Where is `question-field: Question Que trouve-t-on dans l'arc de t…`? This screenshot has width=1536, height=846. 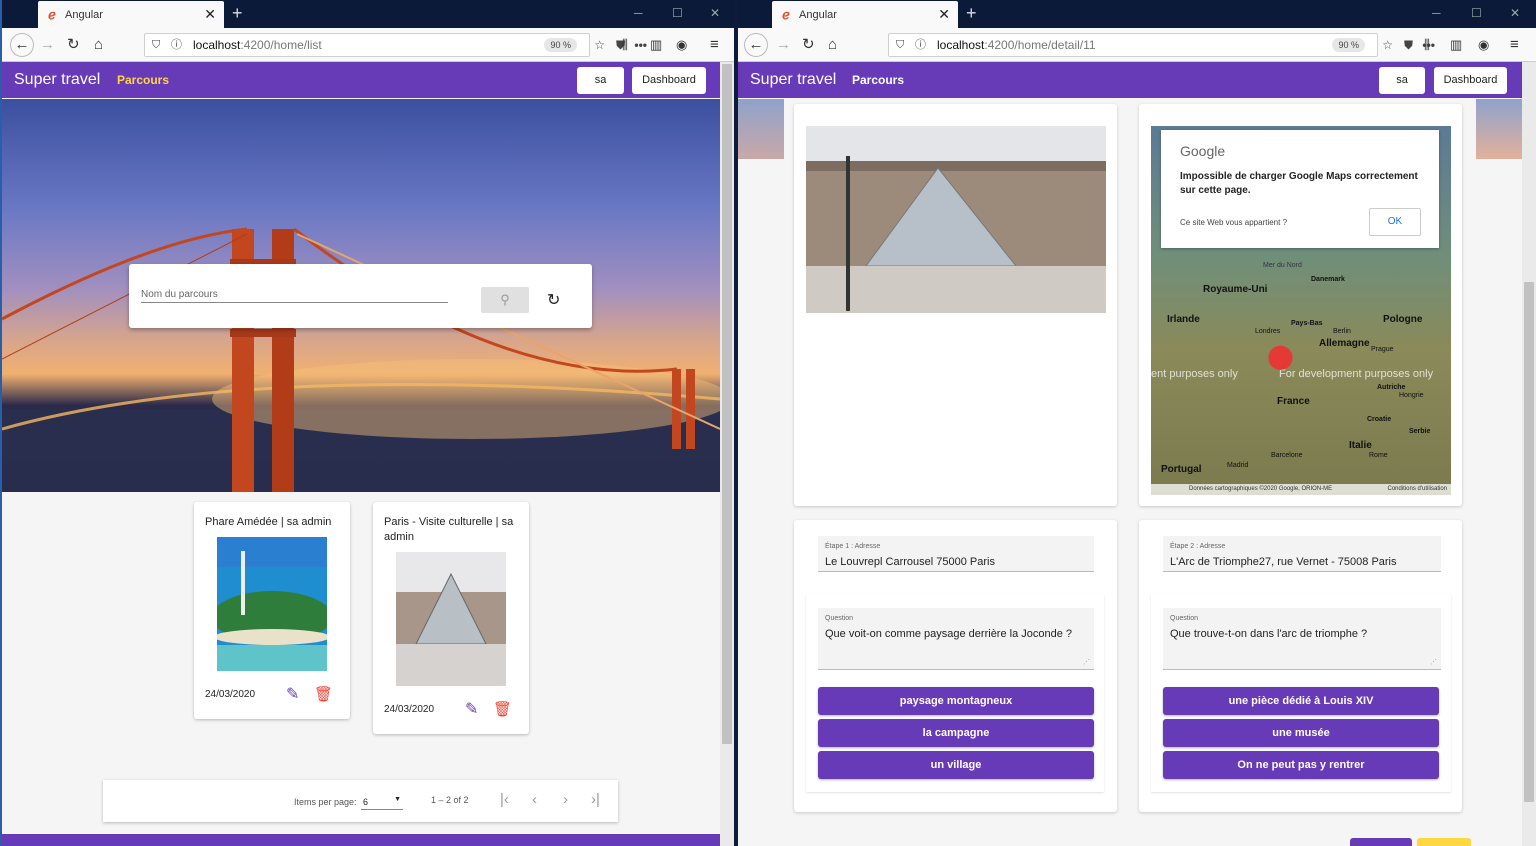 question-field: Question Que trouve-t-on dans l'arc de t… is located at coordinates (1302, 639).